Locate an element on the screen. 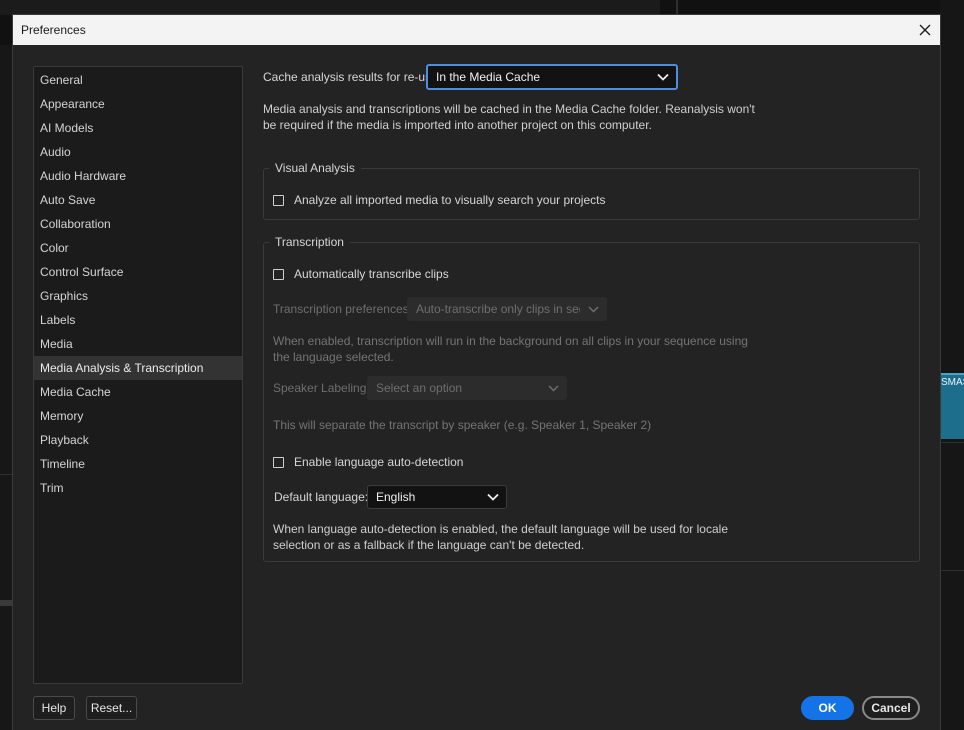 Image resolution: width=964 pixels, height=730 pixels. sidebar-item-trim: Trim is located at coordinates (138, 488).